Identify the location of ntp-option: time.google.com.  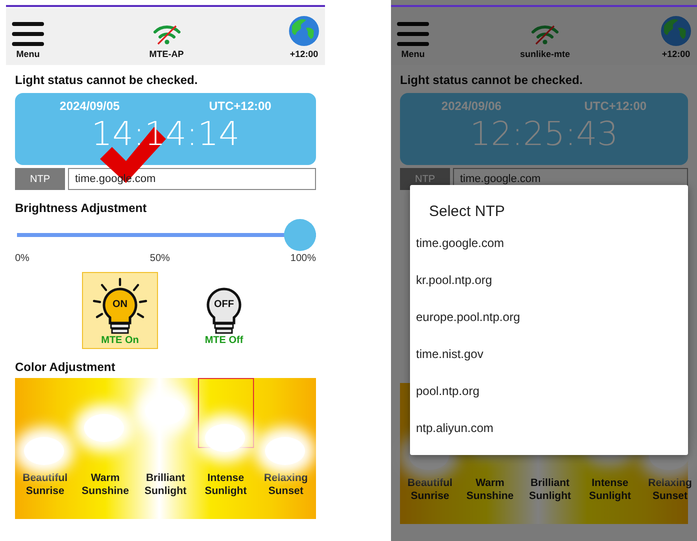
(549, 248).